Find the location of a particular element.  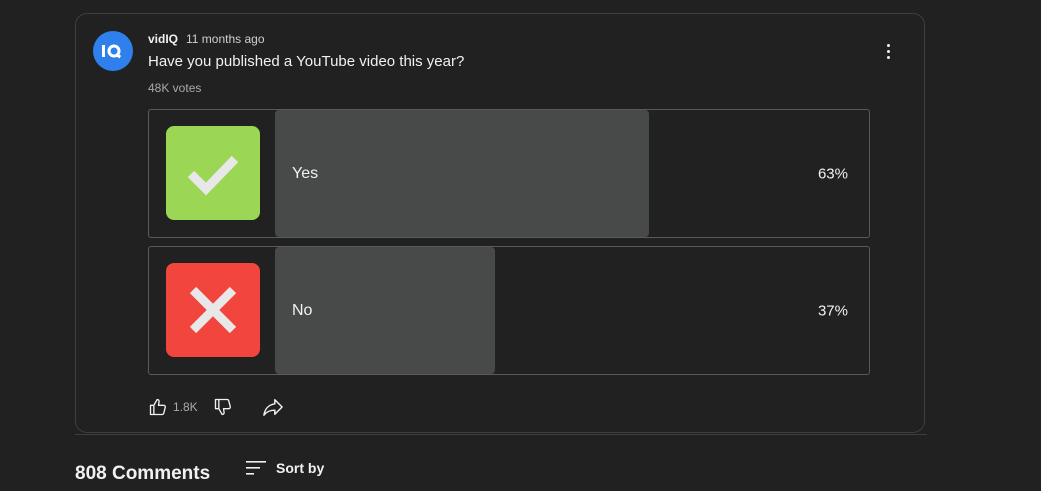

thumbs-down-icon is located at coordinates (222, 407).